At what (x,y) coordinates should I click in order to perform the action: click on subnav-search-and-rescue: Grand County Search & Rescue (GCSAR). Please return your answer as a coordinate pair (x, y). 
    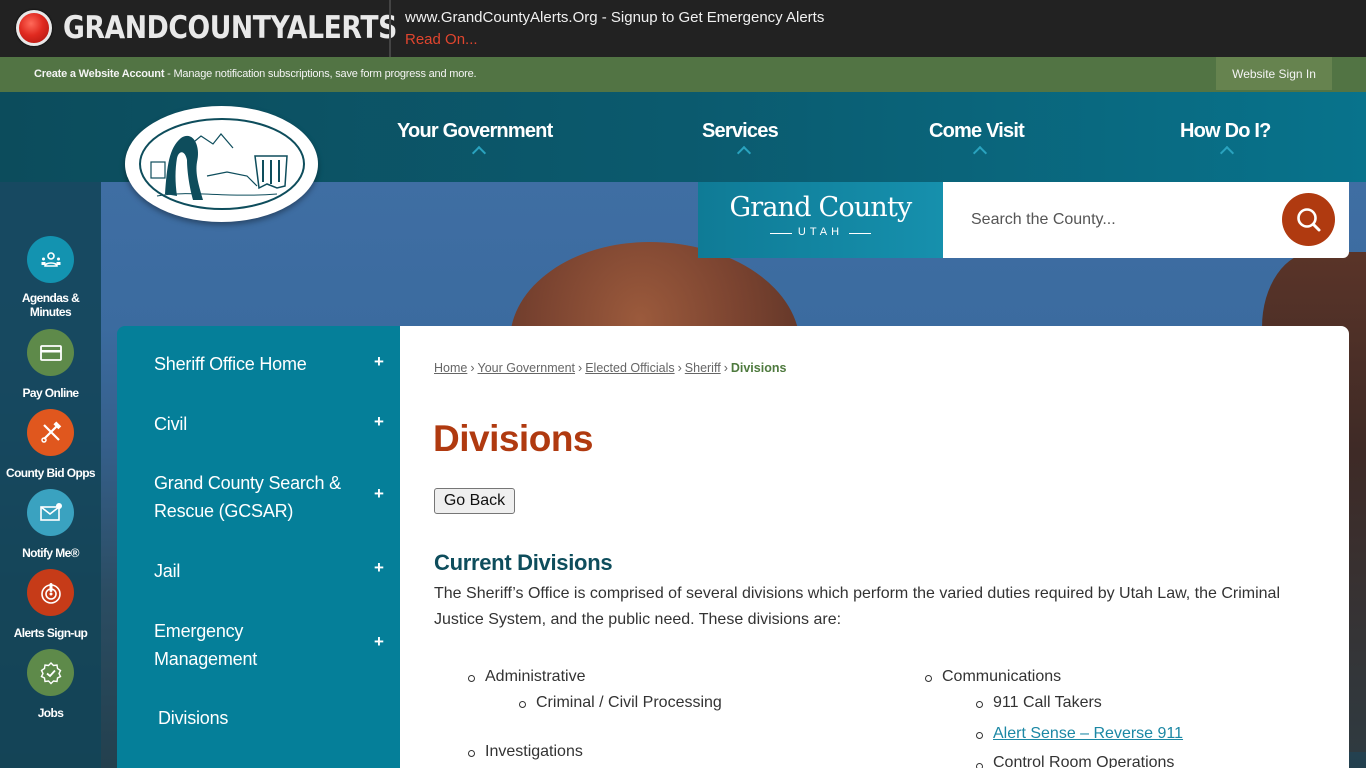
    Looking at the image, I should click on (254, 497).